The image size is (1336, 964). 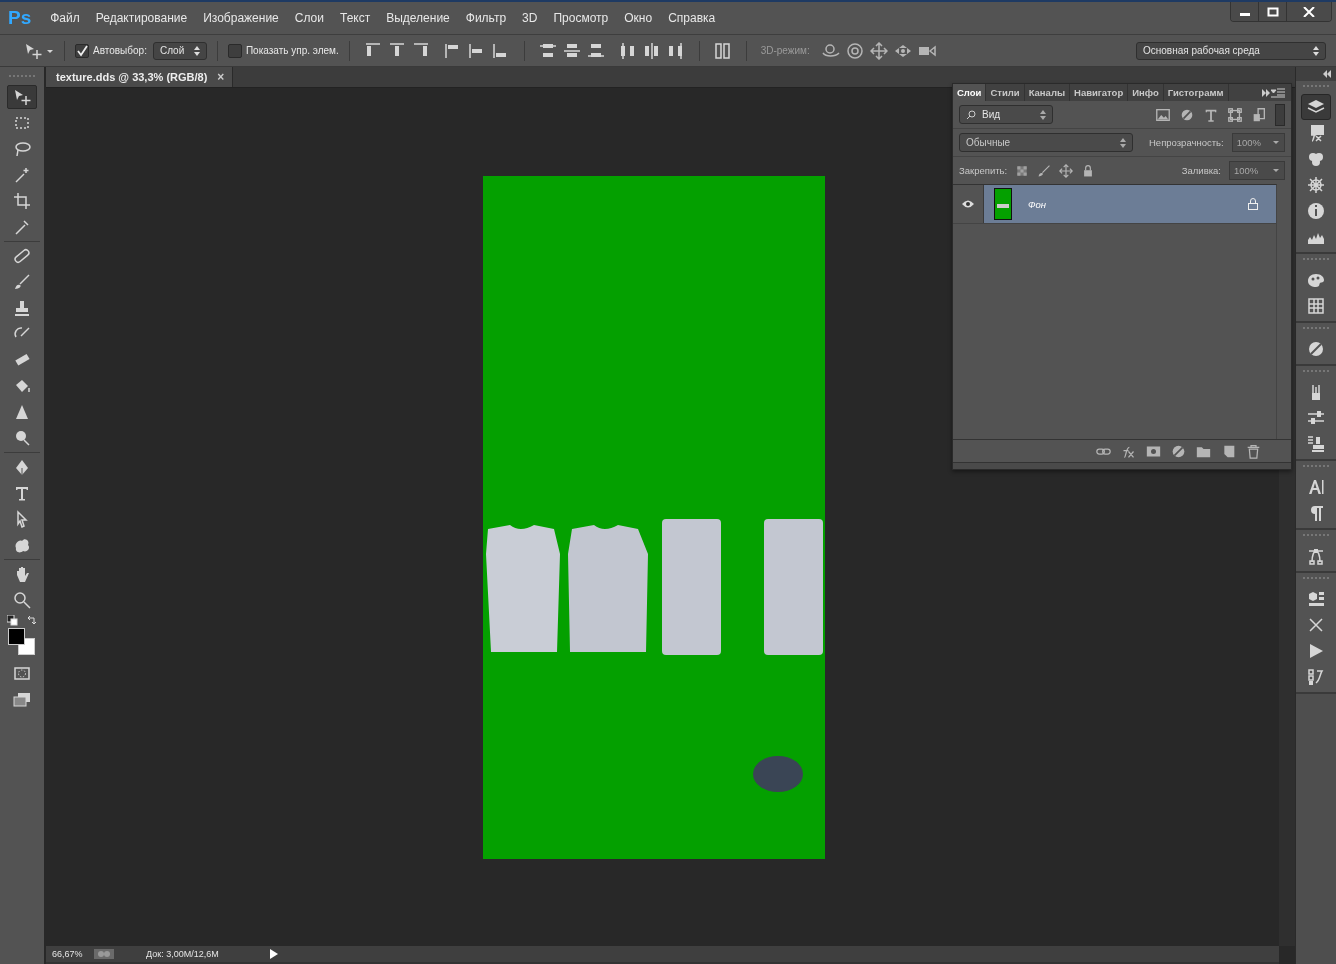 I want to click on minimize-button, so click(x=1245, y=11).